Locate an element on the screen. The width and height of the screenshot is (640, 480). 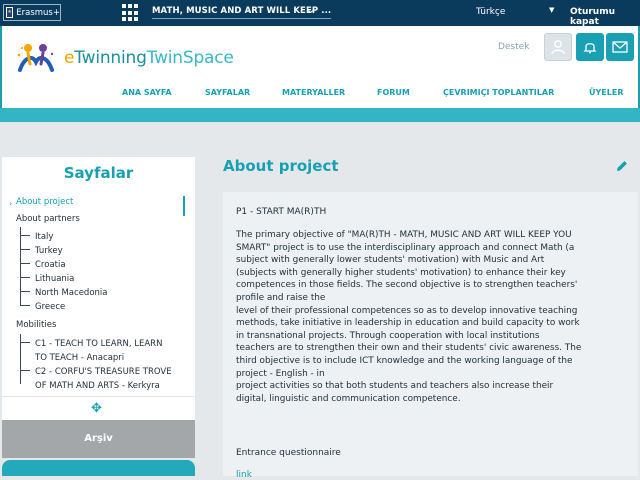
move-arrows-icon: ✥ is located at coordinates (96, 408).